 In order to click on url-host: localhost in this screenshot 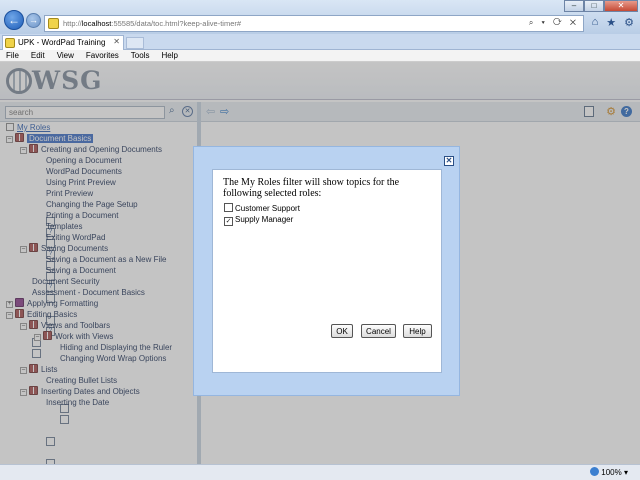, I will do `click(96, 23)`.